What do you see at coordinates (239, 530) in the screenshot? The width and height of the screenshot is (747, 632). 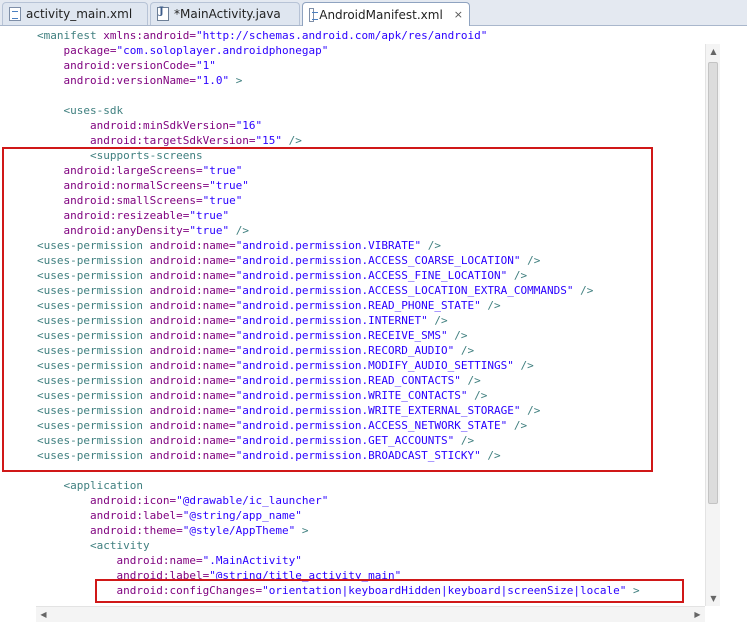 I see `code-token: "@style/AppTheme"` at bounding box center [239, 530].